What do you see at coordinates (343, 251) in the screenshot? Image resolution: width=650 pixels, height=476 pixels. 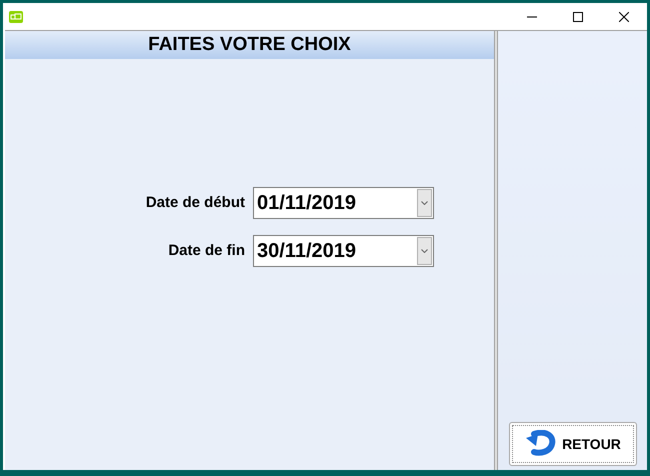 I see `date-dropdown: 30/11/2019` at bounding box center [343, 251].